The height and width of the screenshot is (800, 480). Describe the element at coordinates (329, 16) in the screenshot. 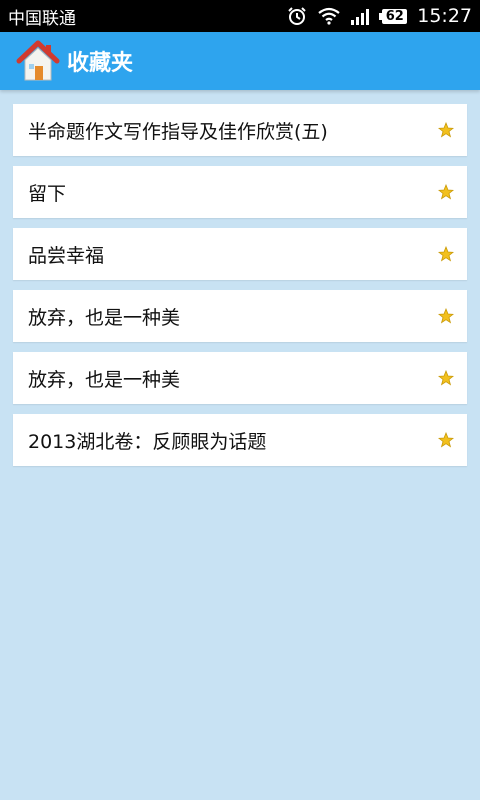

I see `wifi-icon` at that location.